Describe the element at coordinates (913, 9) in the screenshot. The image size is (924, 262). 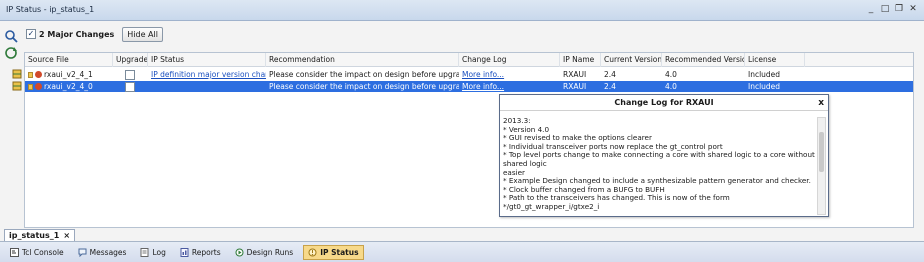
I see `close-button: ✕` at that location.